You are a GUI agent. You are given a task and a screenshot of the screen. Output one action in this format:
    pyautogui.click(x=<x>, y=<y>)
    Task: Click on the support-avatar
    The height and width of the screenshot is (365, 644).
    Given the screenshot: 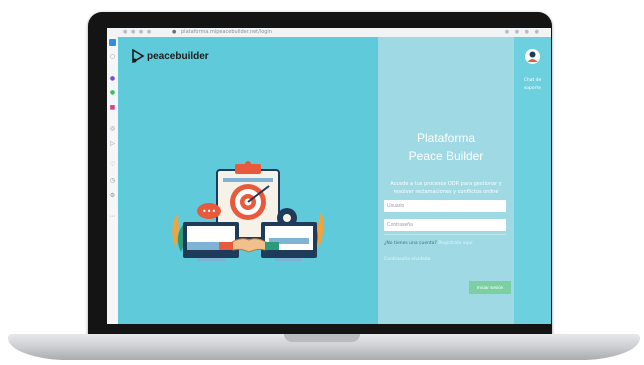 What is the action you would take?
    pyautogui.click(x=532, y=56)
    